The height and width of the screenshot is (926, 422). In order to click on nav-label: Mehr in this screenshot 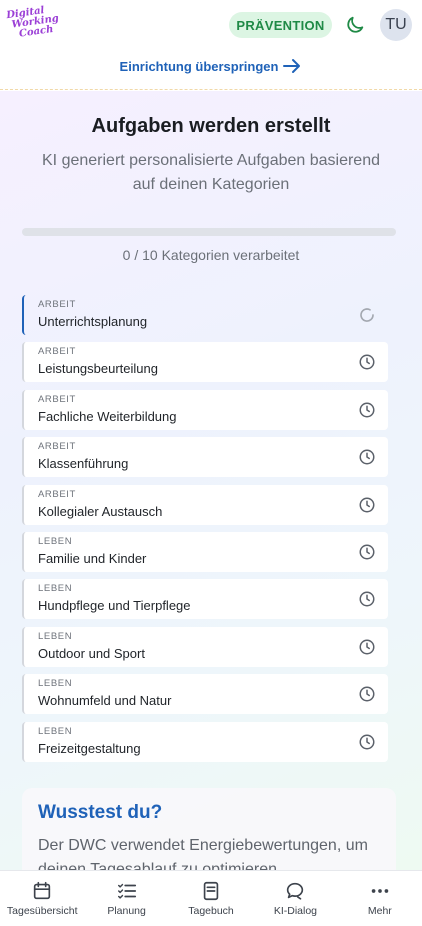, I will do `click(379, 911)`.